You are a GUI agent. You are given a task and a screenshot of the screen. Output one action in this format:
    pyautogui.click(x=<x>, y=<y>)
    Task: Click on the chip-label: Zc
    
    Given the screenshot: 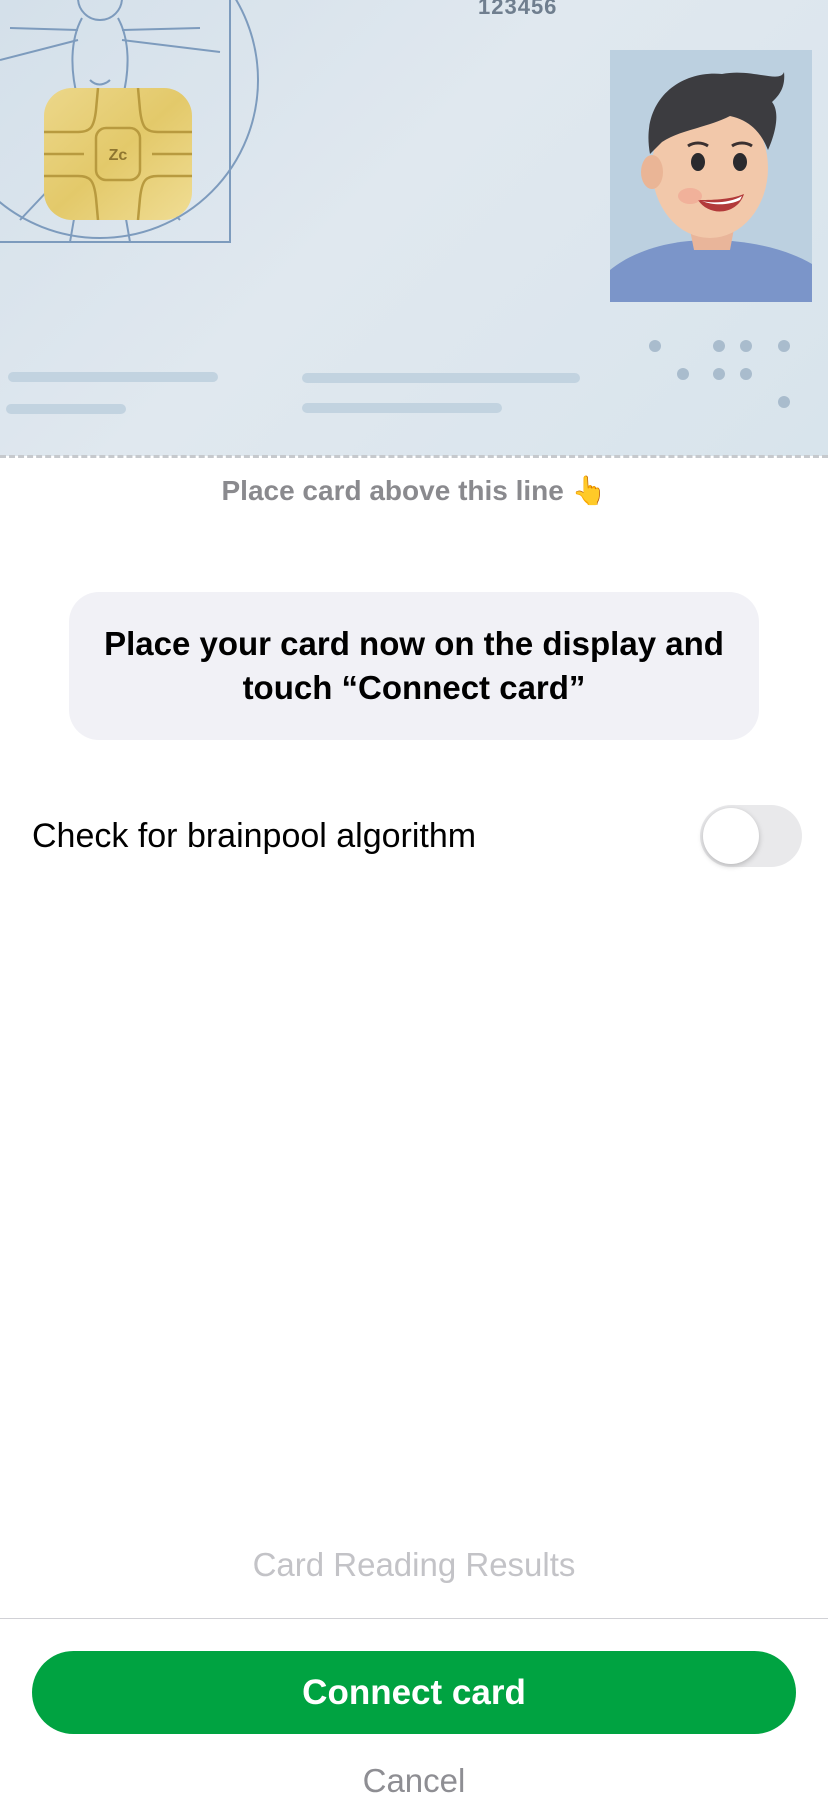 What is the action you would take?
    pyautogui.click(x=118, y=155)
    